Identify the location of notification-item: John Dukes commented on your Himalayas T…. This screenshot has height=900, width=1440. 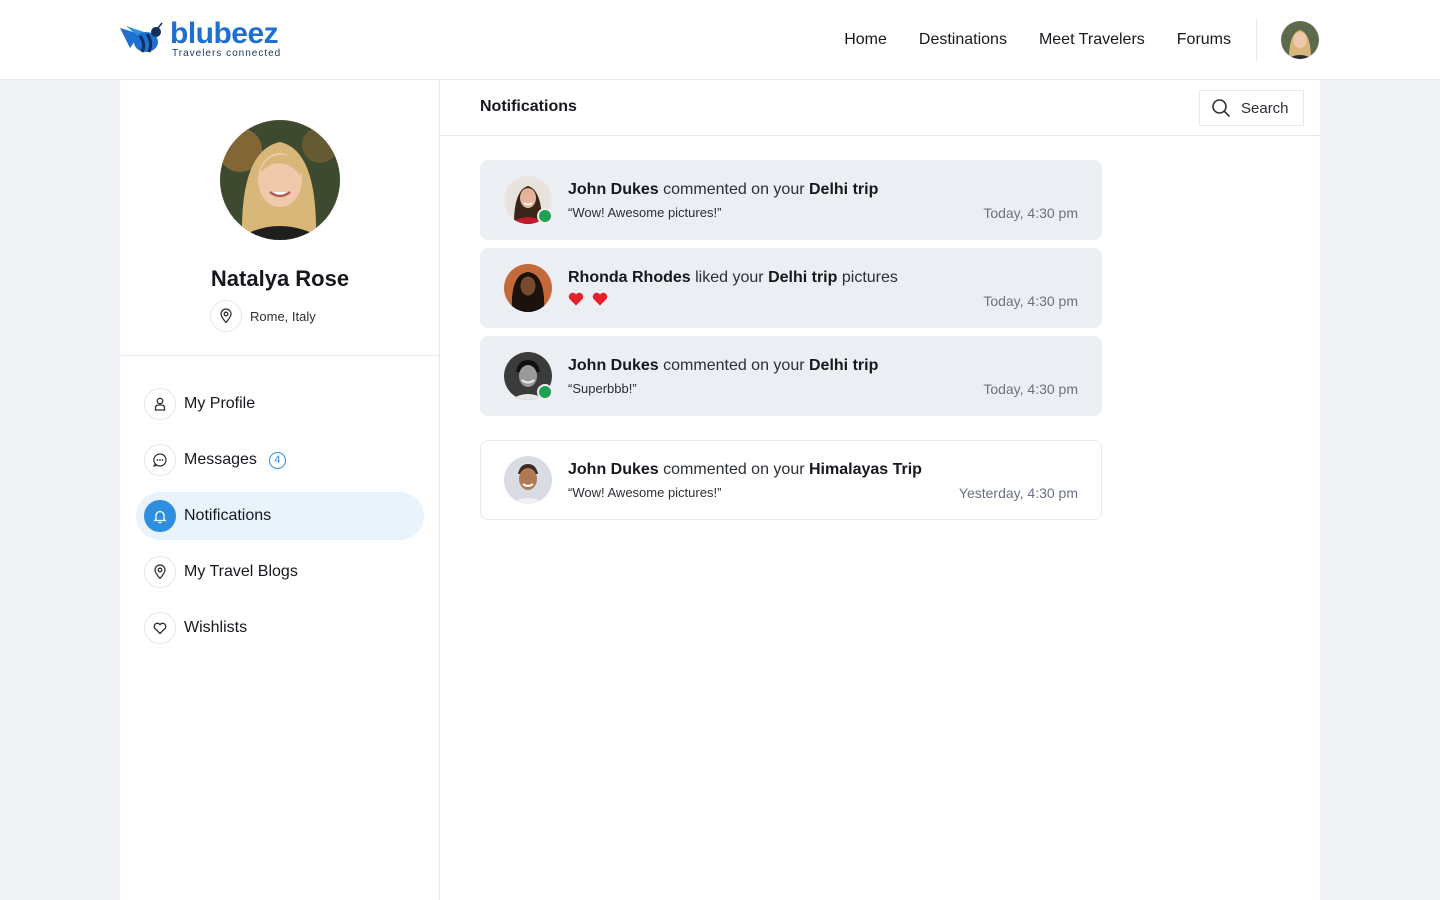
(791, 480).